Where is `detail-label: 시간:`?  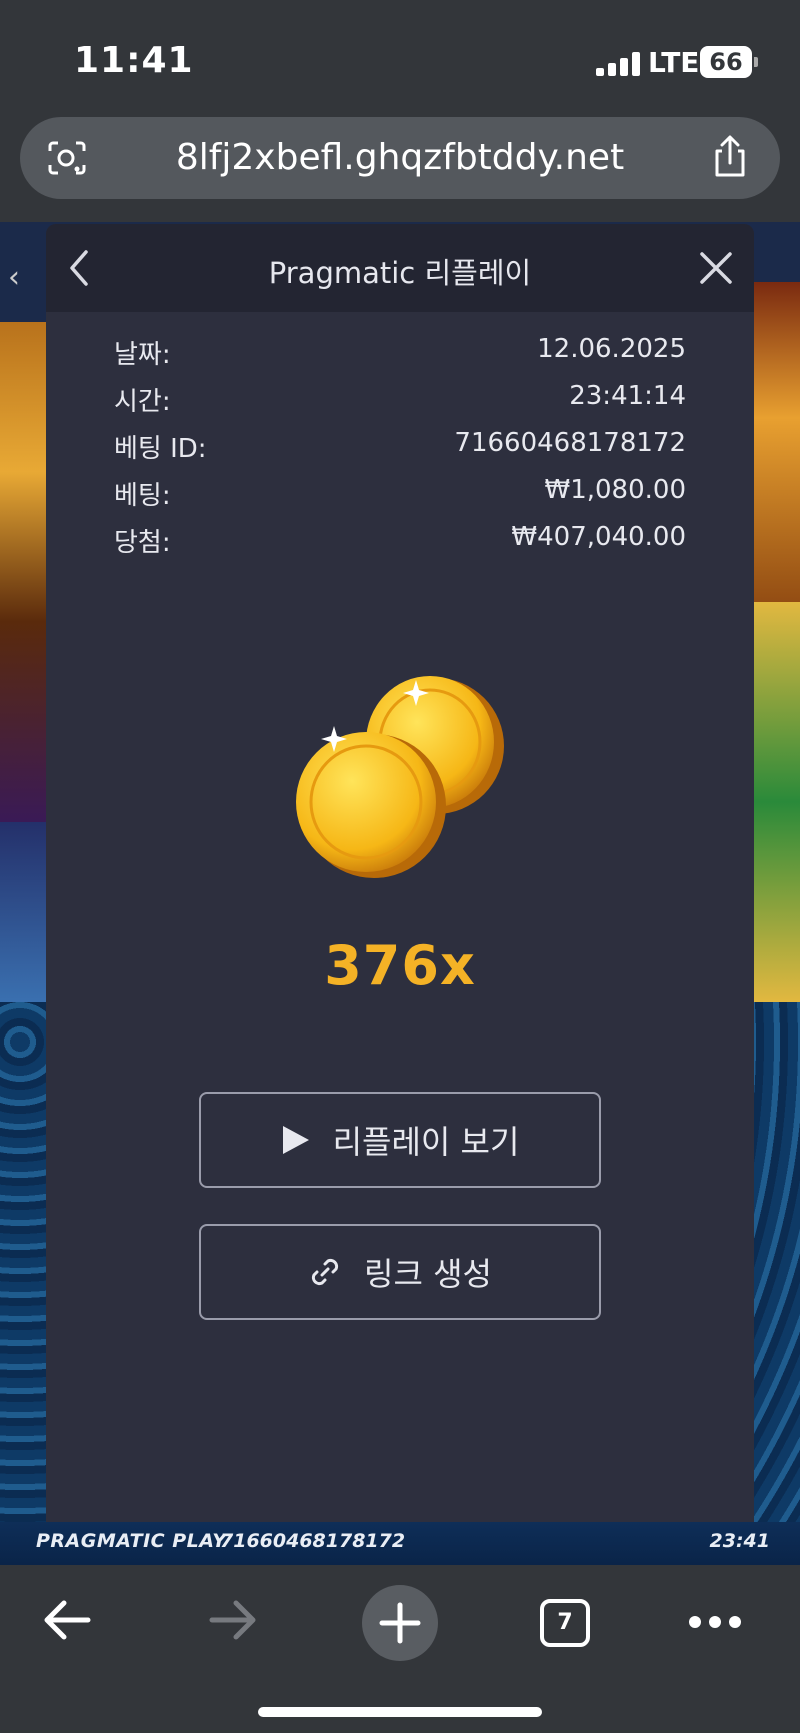
detail-label: 시간: is located at coordinates (142, 402).